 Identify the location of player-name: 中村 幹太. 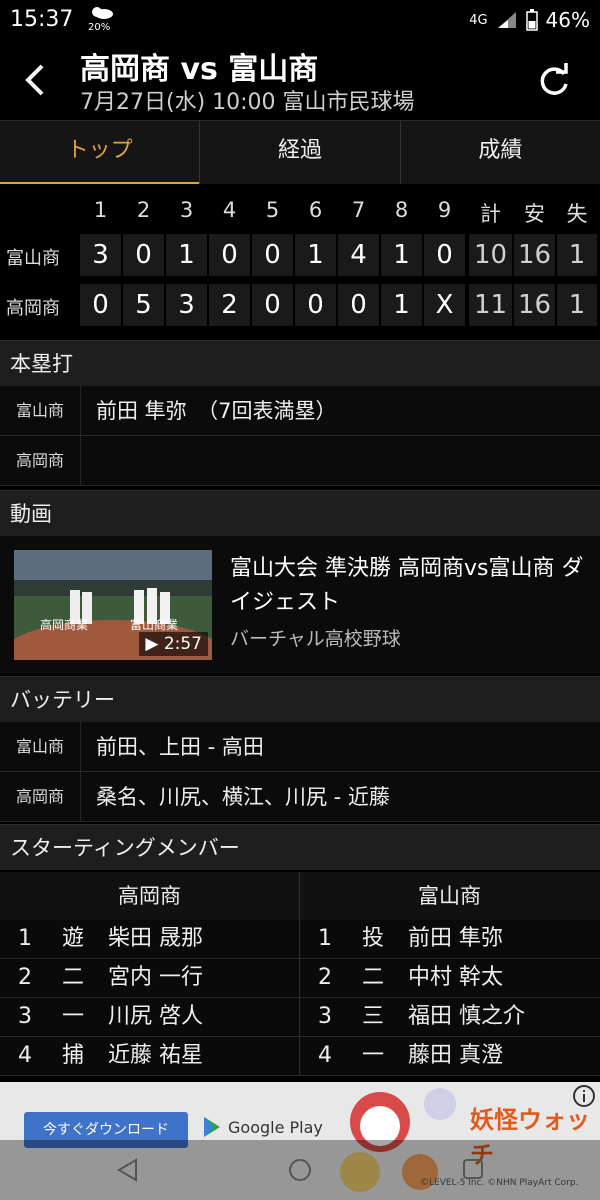
(455, 977).